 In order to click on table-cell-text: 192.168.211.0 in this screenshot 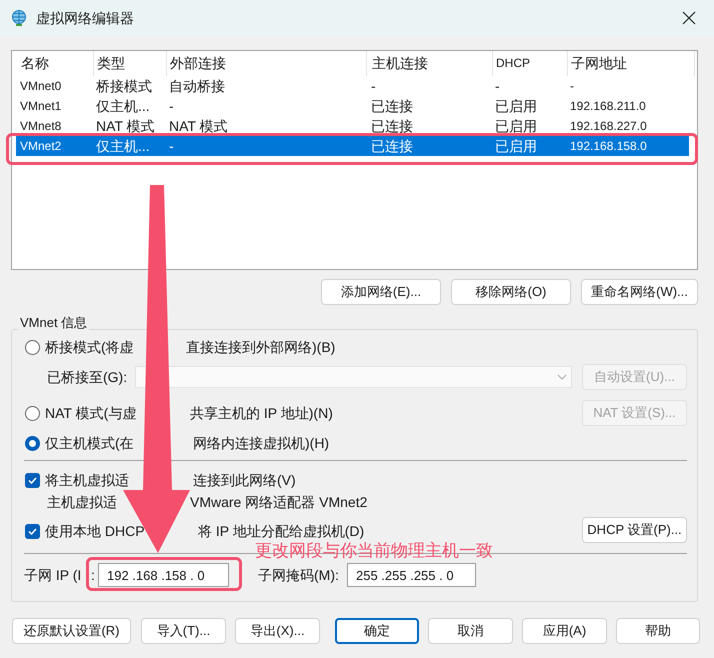, I will do `click(608, 106)`.